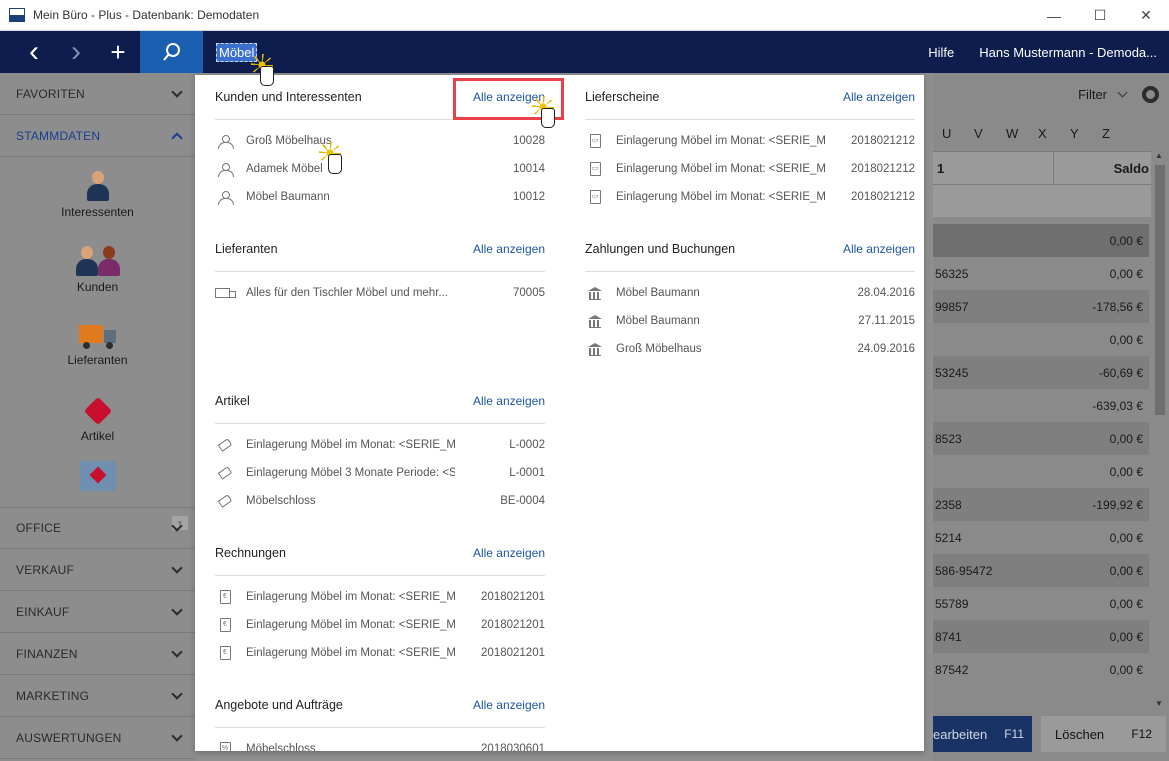  I want to click on result-name: Groß Möbelhaus, so click(289, 141).